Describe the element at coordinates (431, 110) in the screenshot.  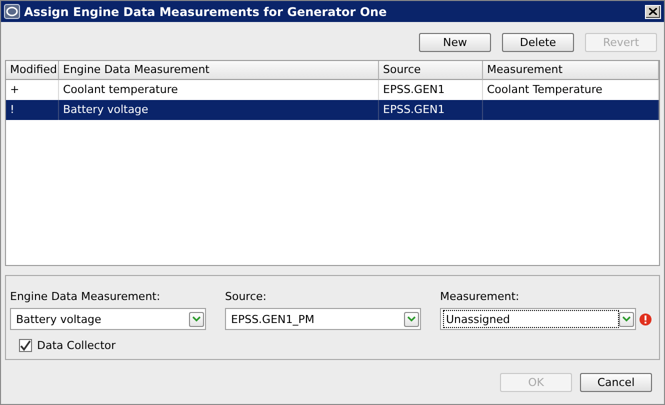
I see `table-cell: EPSS.GEN1` at that location.